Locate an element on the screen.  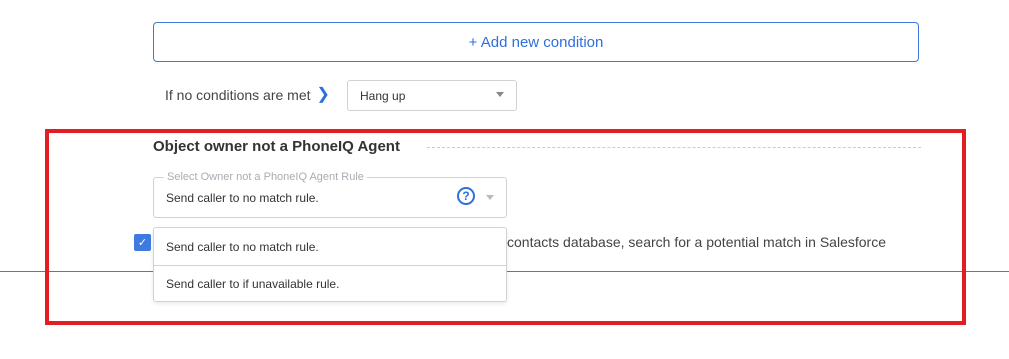
no-conditions-label: If no conditions are met is located at coordinates (238, 95).